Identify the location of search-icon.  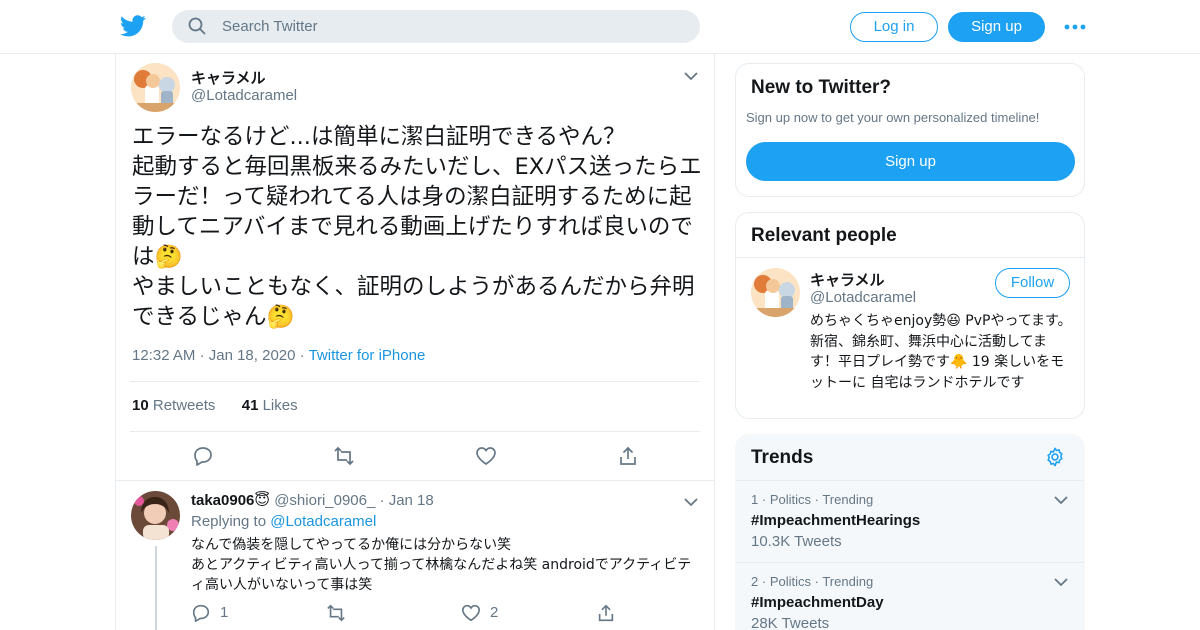
(197, 26).